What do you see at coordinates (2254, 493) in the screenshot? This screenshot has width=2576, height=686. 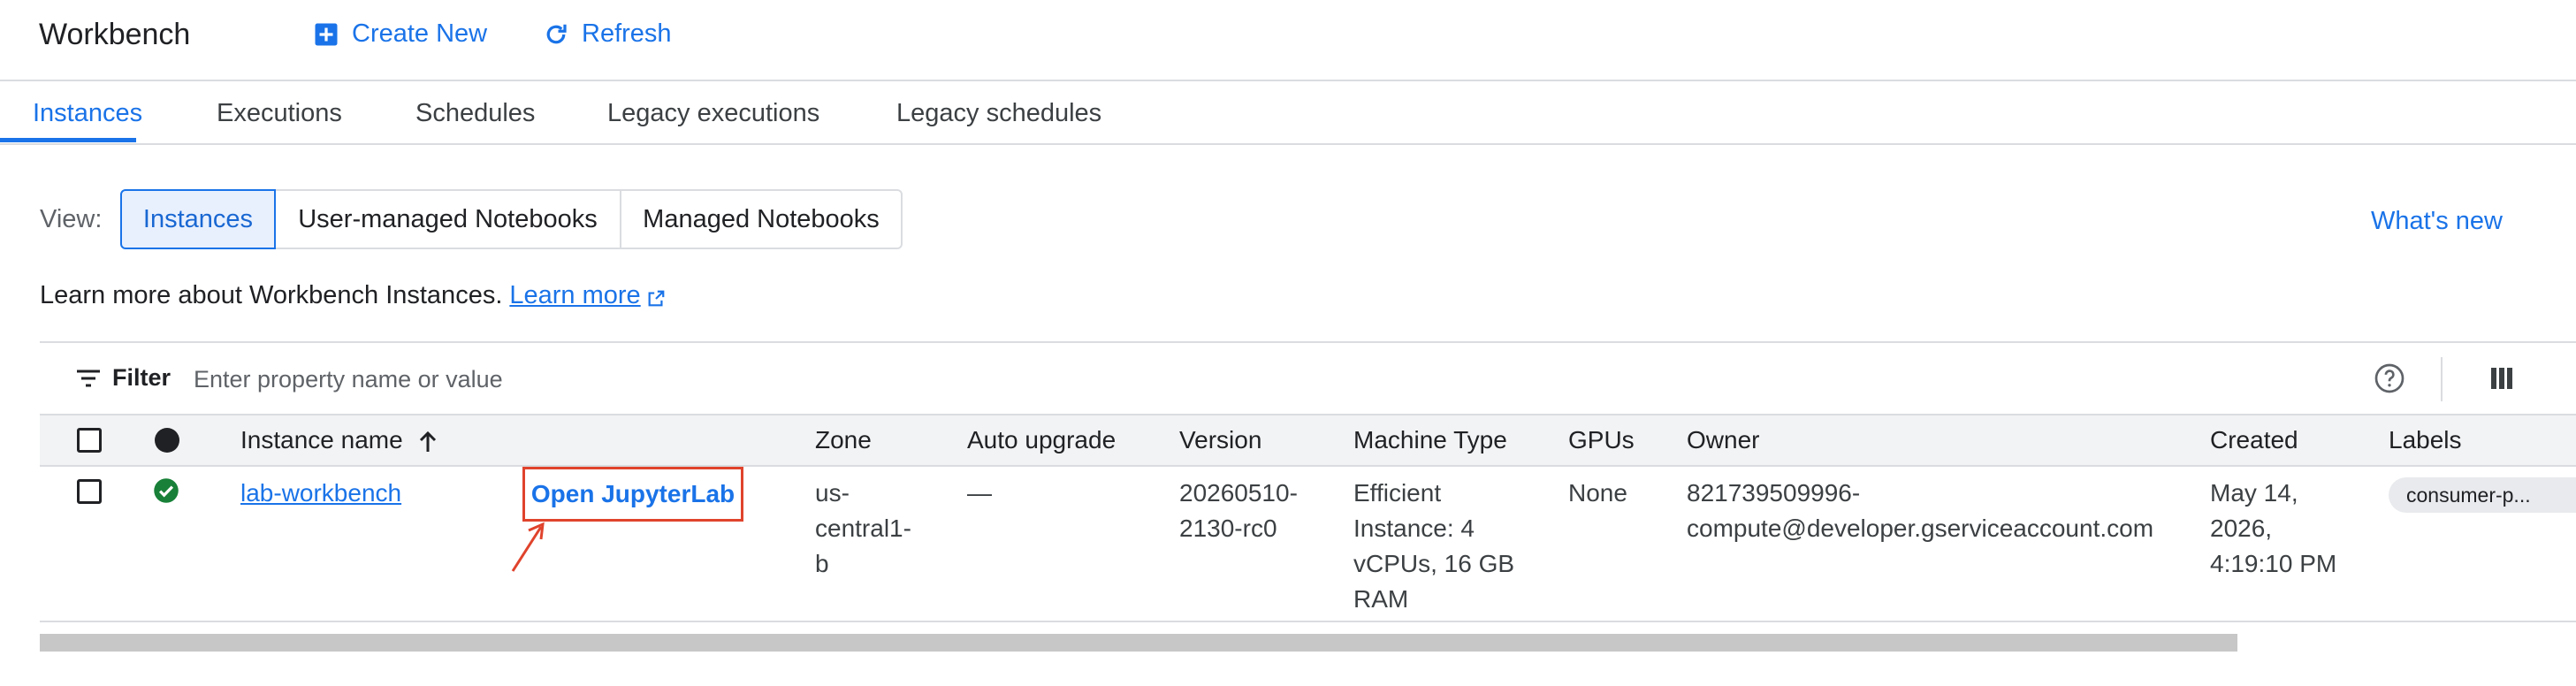 I see `created-line: May 14,` at bounding box center [2254, 493].